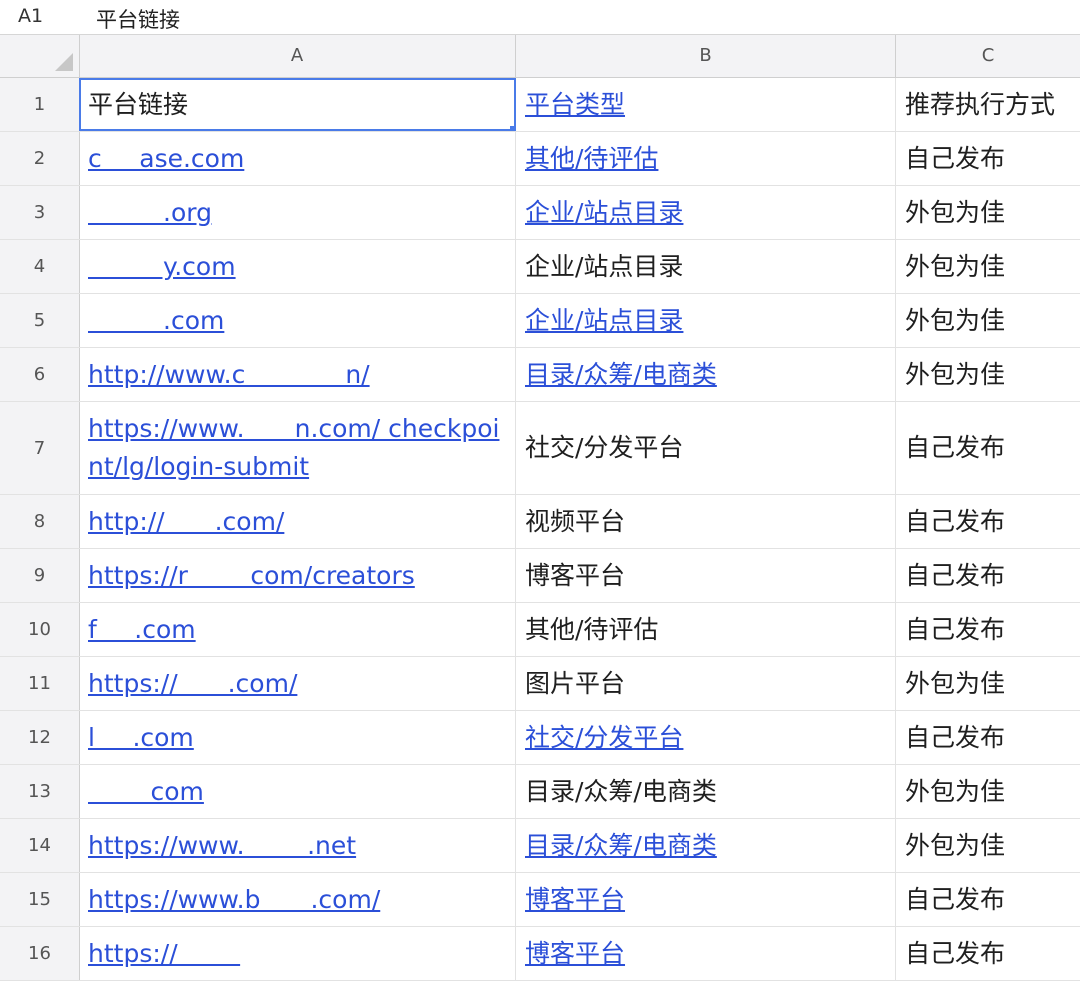 This screenshot has width=1080, height=997. Describe the element at coordinates (988, 683) in the screenshot. I see `cell-c11: 外包为佳` at that location.